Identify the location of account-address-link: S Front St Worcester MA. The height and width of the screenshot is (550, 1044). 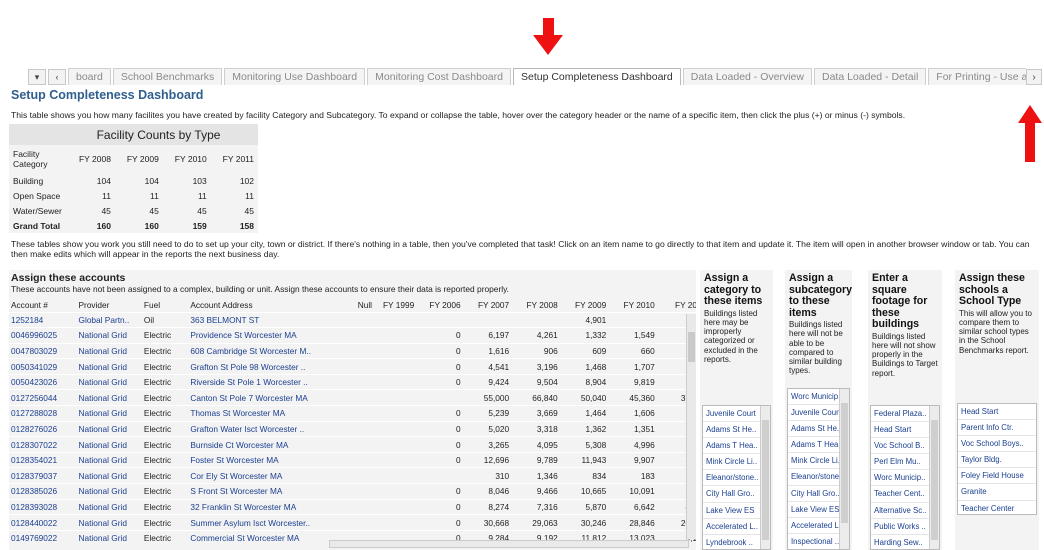
(265, 491).